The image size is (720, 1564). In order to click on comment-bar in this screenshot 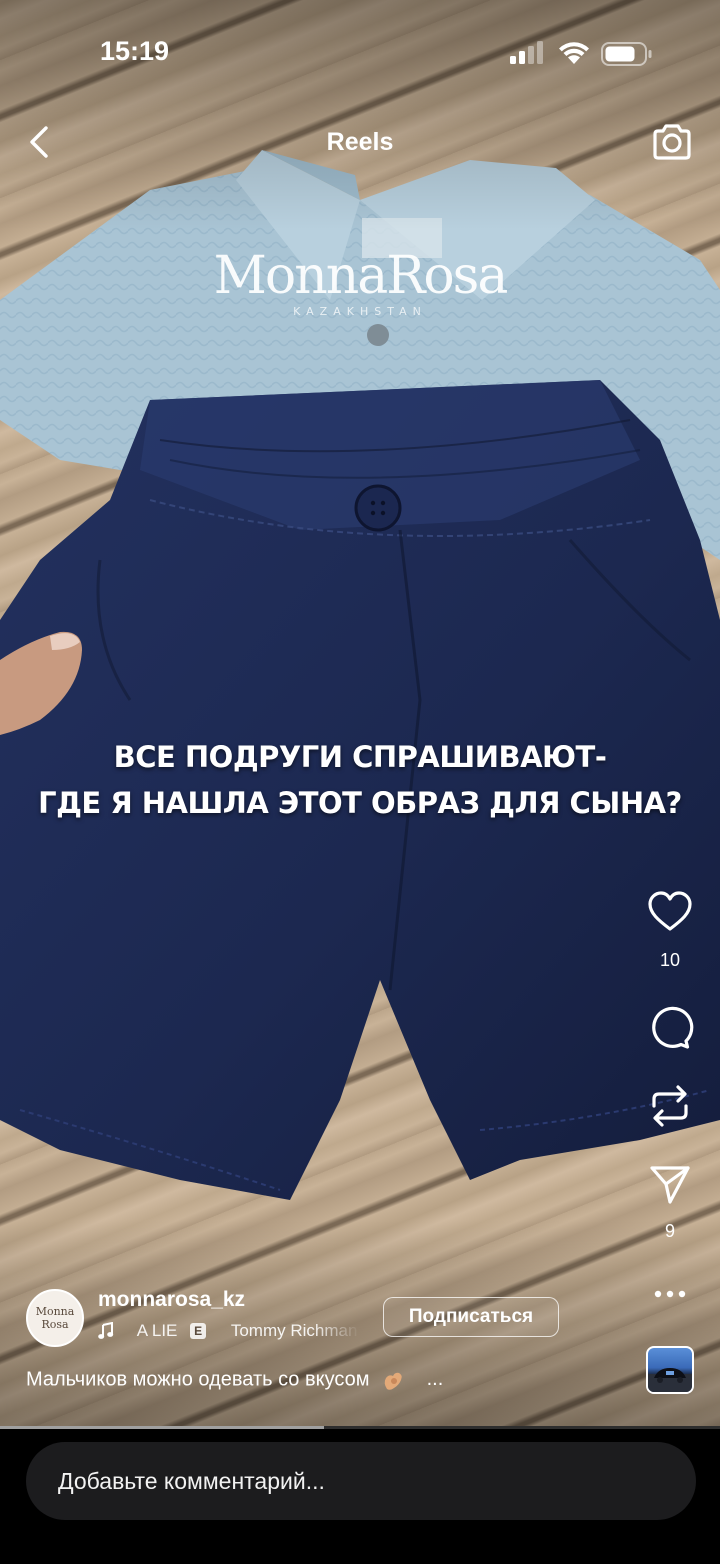, I will do `click(360, 1495)`.